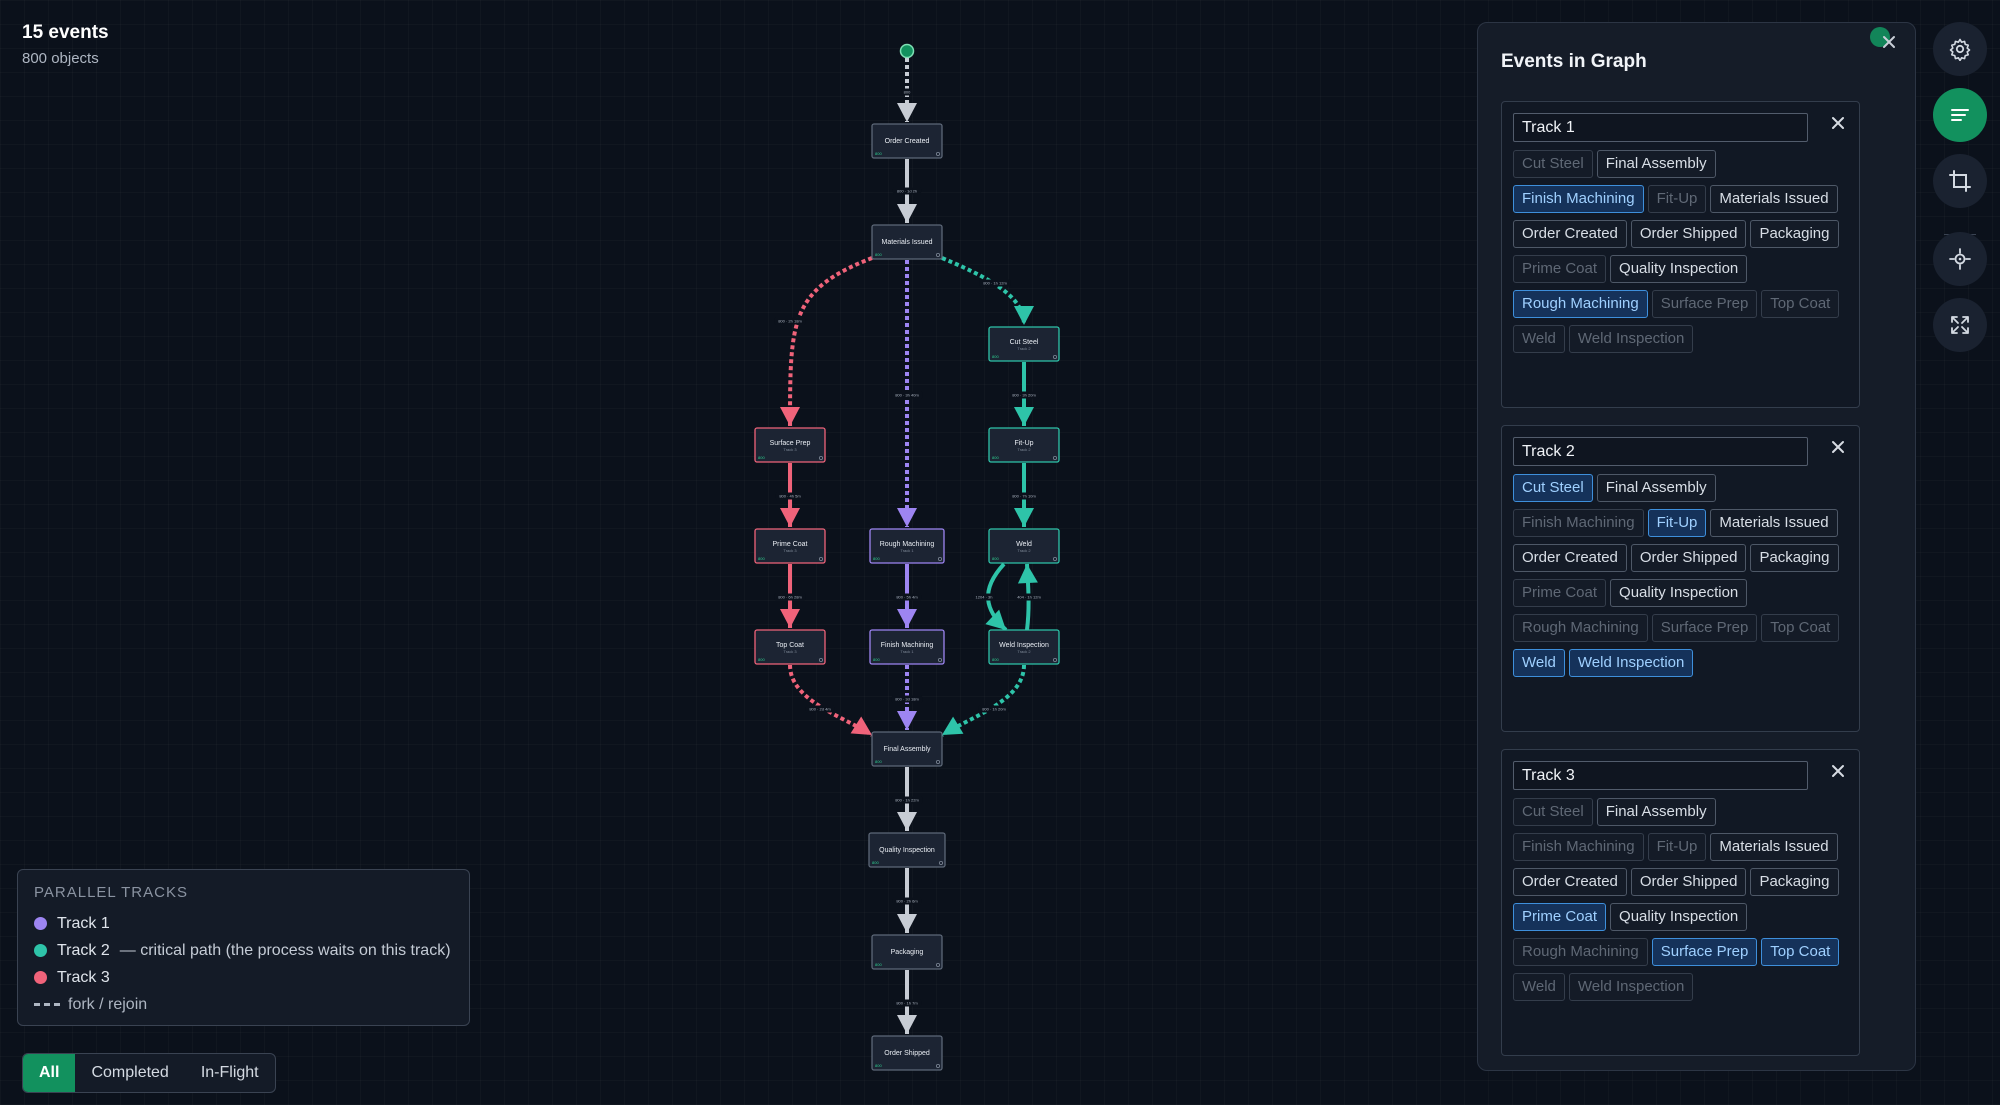  Describe the element at coordinates (1029, 597) in the screenshot. I see `edge-weld-inspection-to-weld: 404 · 1h 12m` at that location.